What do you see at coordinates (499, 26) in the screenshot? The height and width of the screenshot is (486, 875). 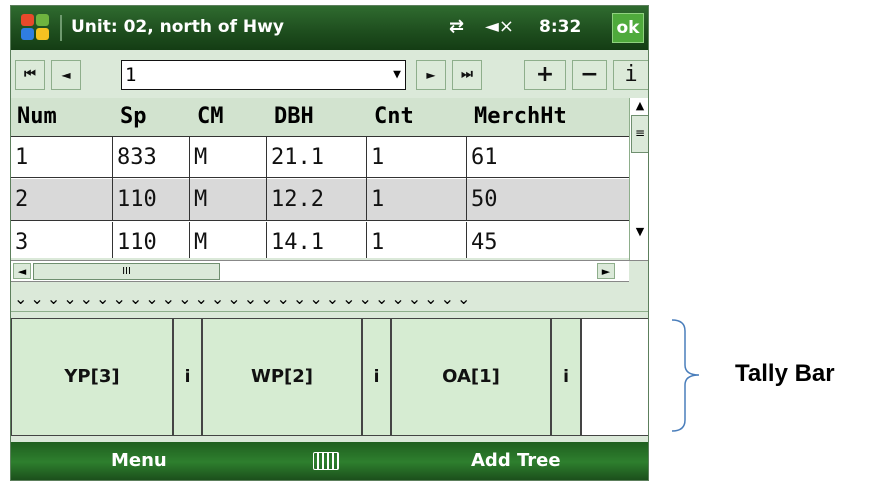 I see `volume-muted-icon: ◄×` at bounding box center [499, 26].